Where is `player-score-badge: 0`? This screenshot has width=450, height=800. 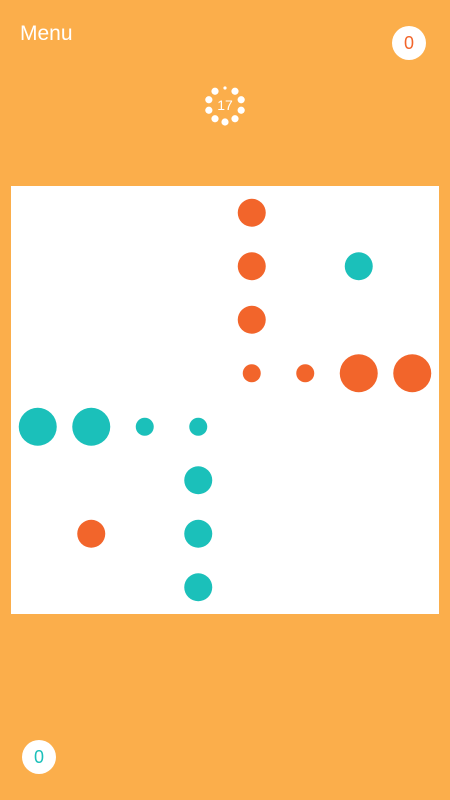 player-score-badge: 0 is located at coordinates (39, 757).